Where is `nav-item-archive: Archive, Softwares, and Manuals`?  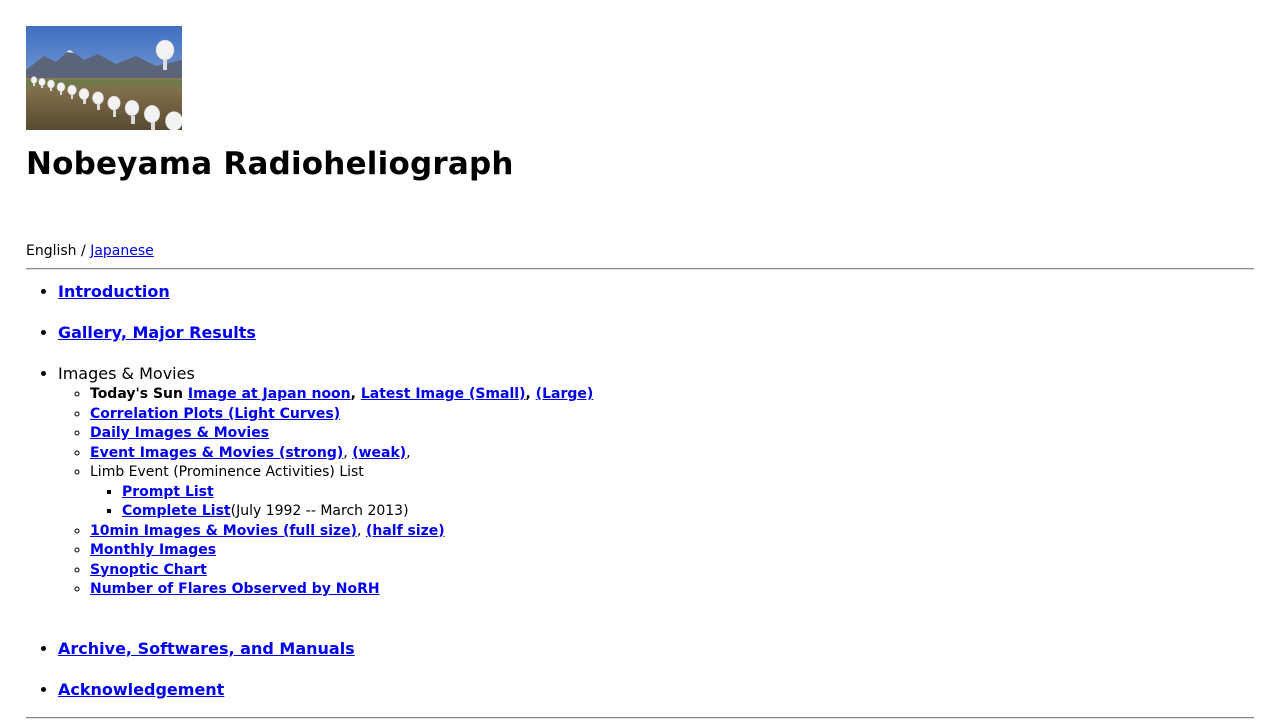
nav-item-archive: Archive, Softwares, and Manuals is located at coordinates (325, 649).